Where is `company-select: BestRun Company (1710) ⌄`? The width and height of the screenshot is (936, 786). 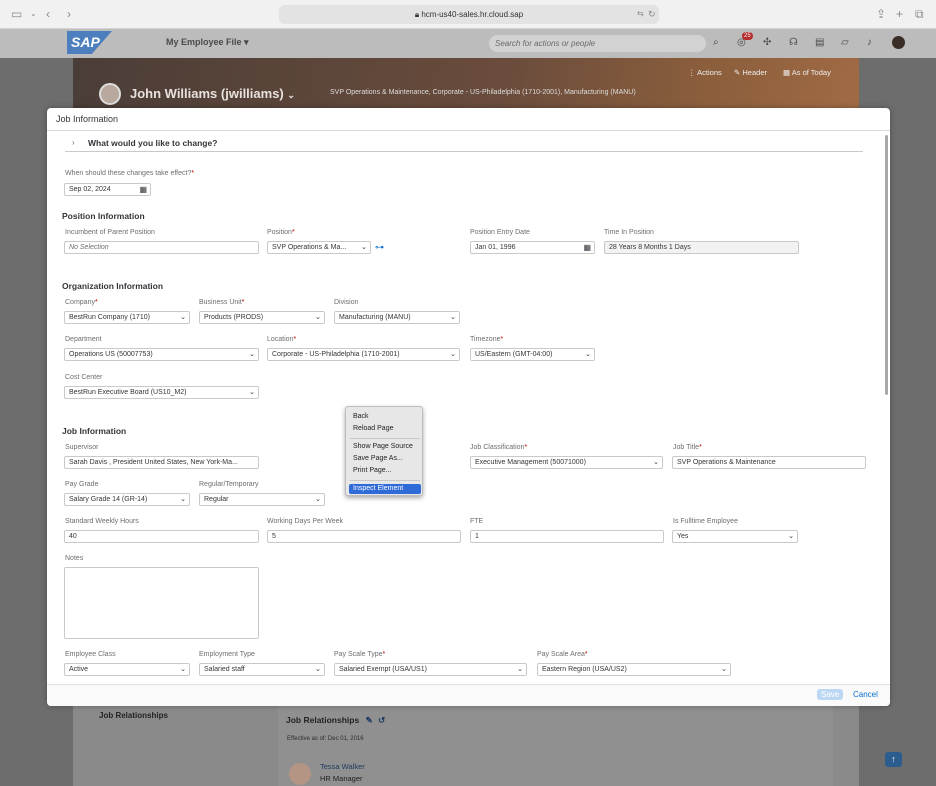
company-select: BestRun Company (1710) ⌄ is located at coordinates (127, 317).